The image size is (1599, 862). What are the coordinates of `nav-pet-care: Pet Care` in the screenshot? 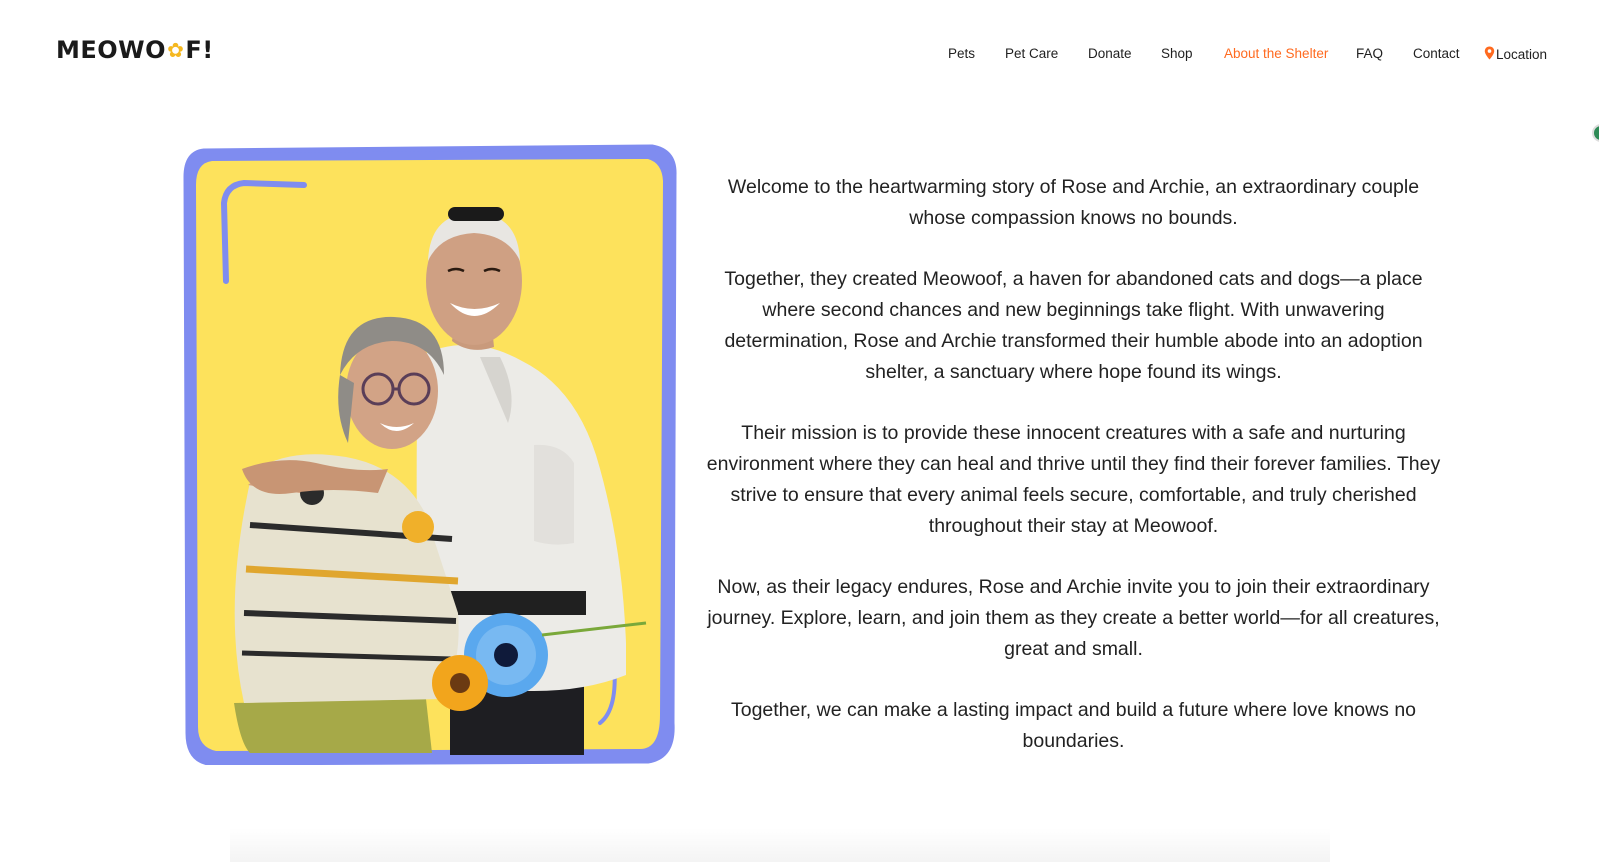 It's located at (1031, 53).